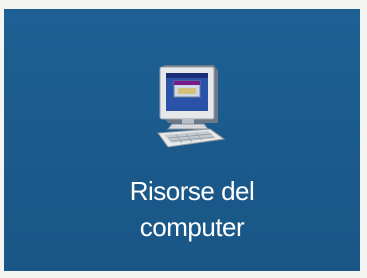 Image resolution: width=367 pixels, height=278 pixels. Describe the element at coordinates (191, 106) in the screenshot. I see `my-computer-icon` at that location.